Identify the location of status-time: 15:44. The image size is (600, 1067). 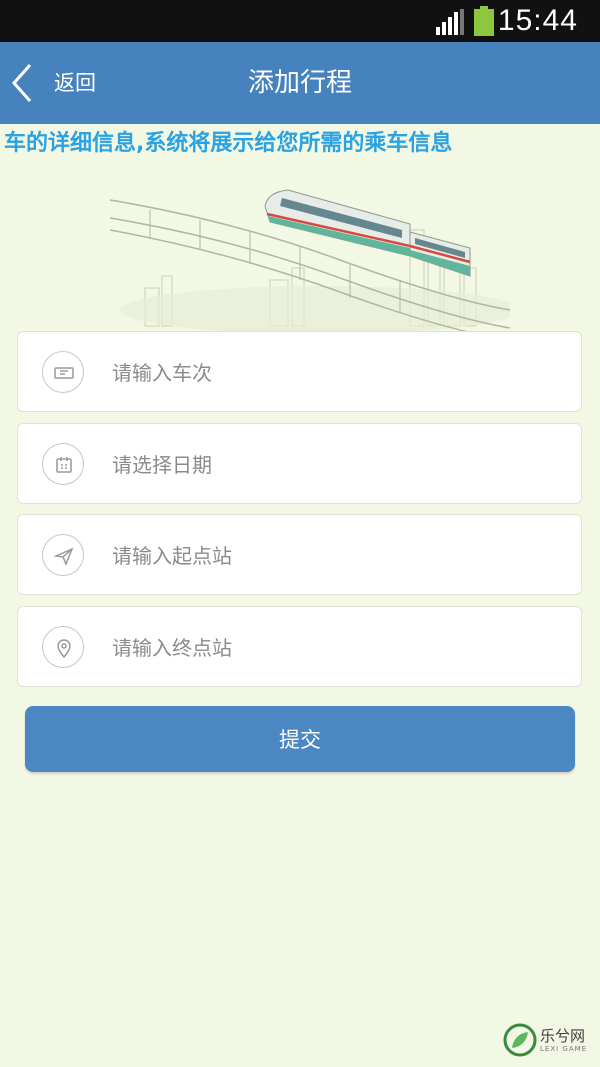
(537, 20).